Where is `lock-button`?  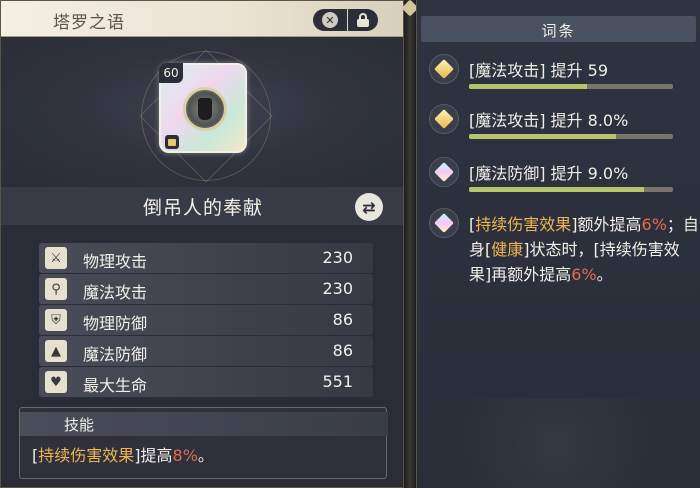
lock-button is located at coordinates (363, 20).